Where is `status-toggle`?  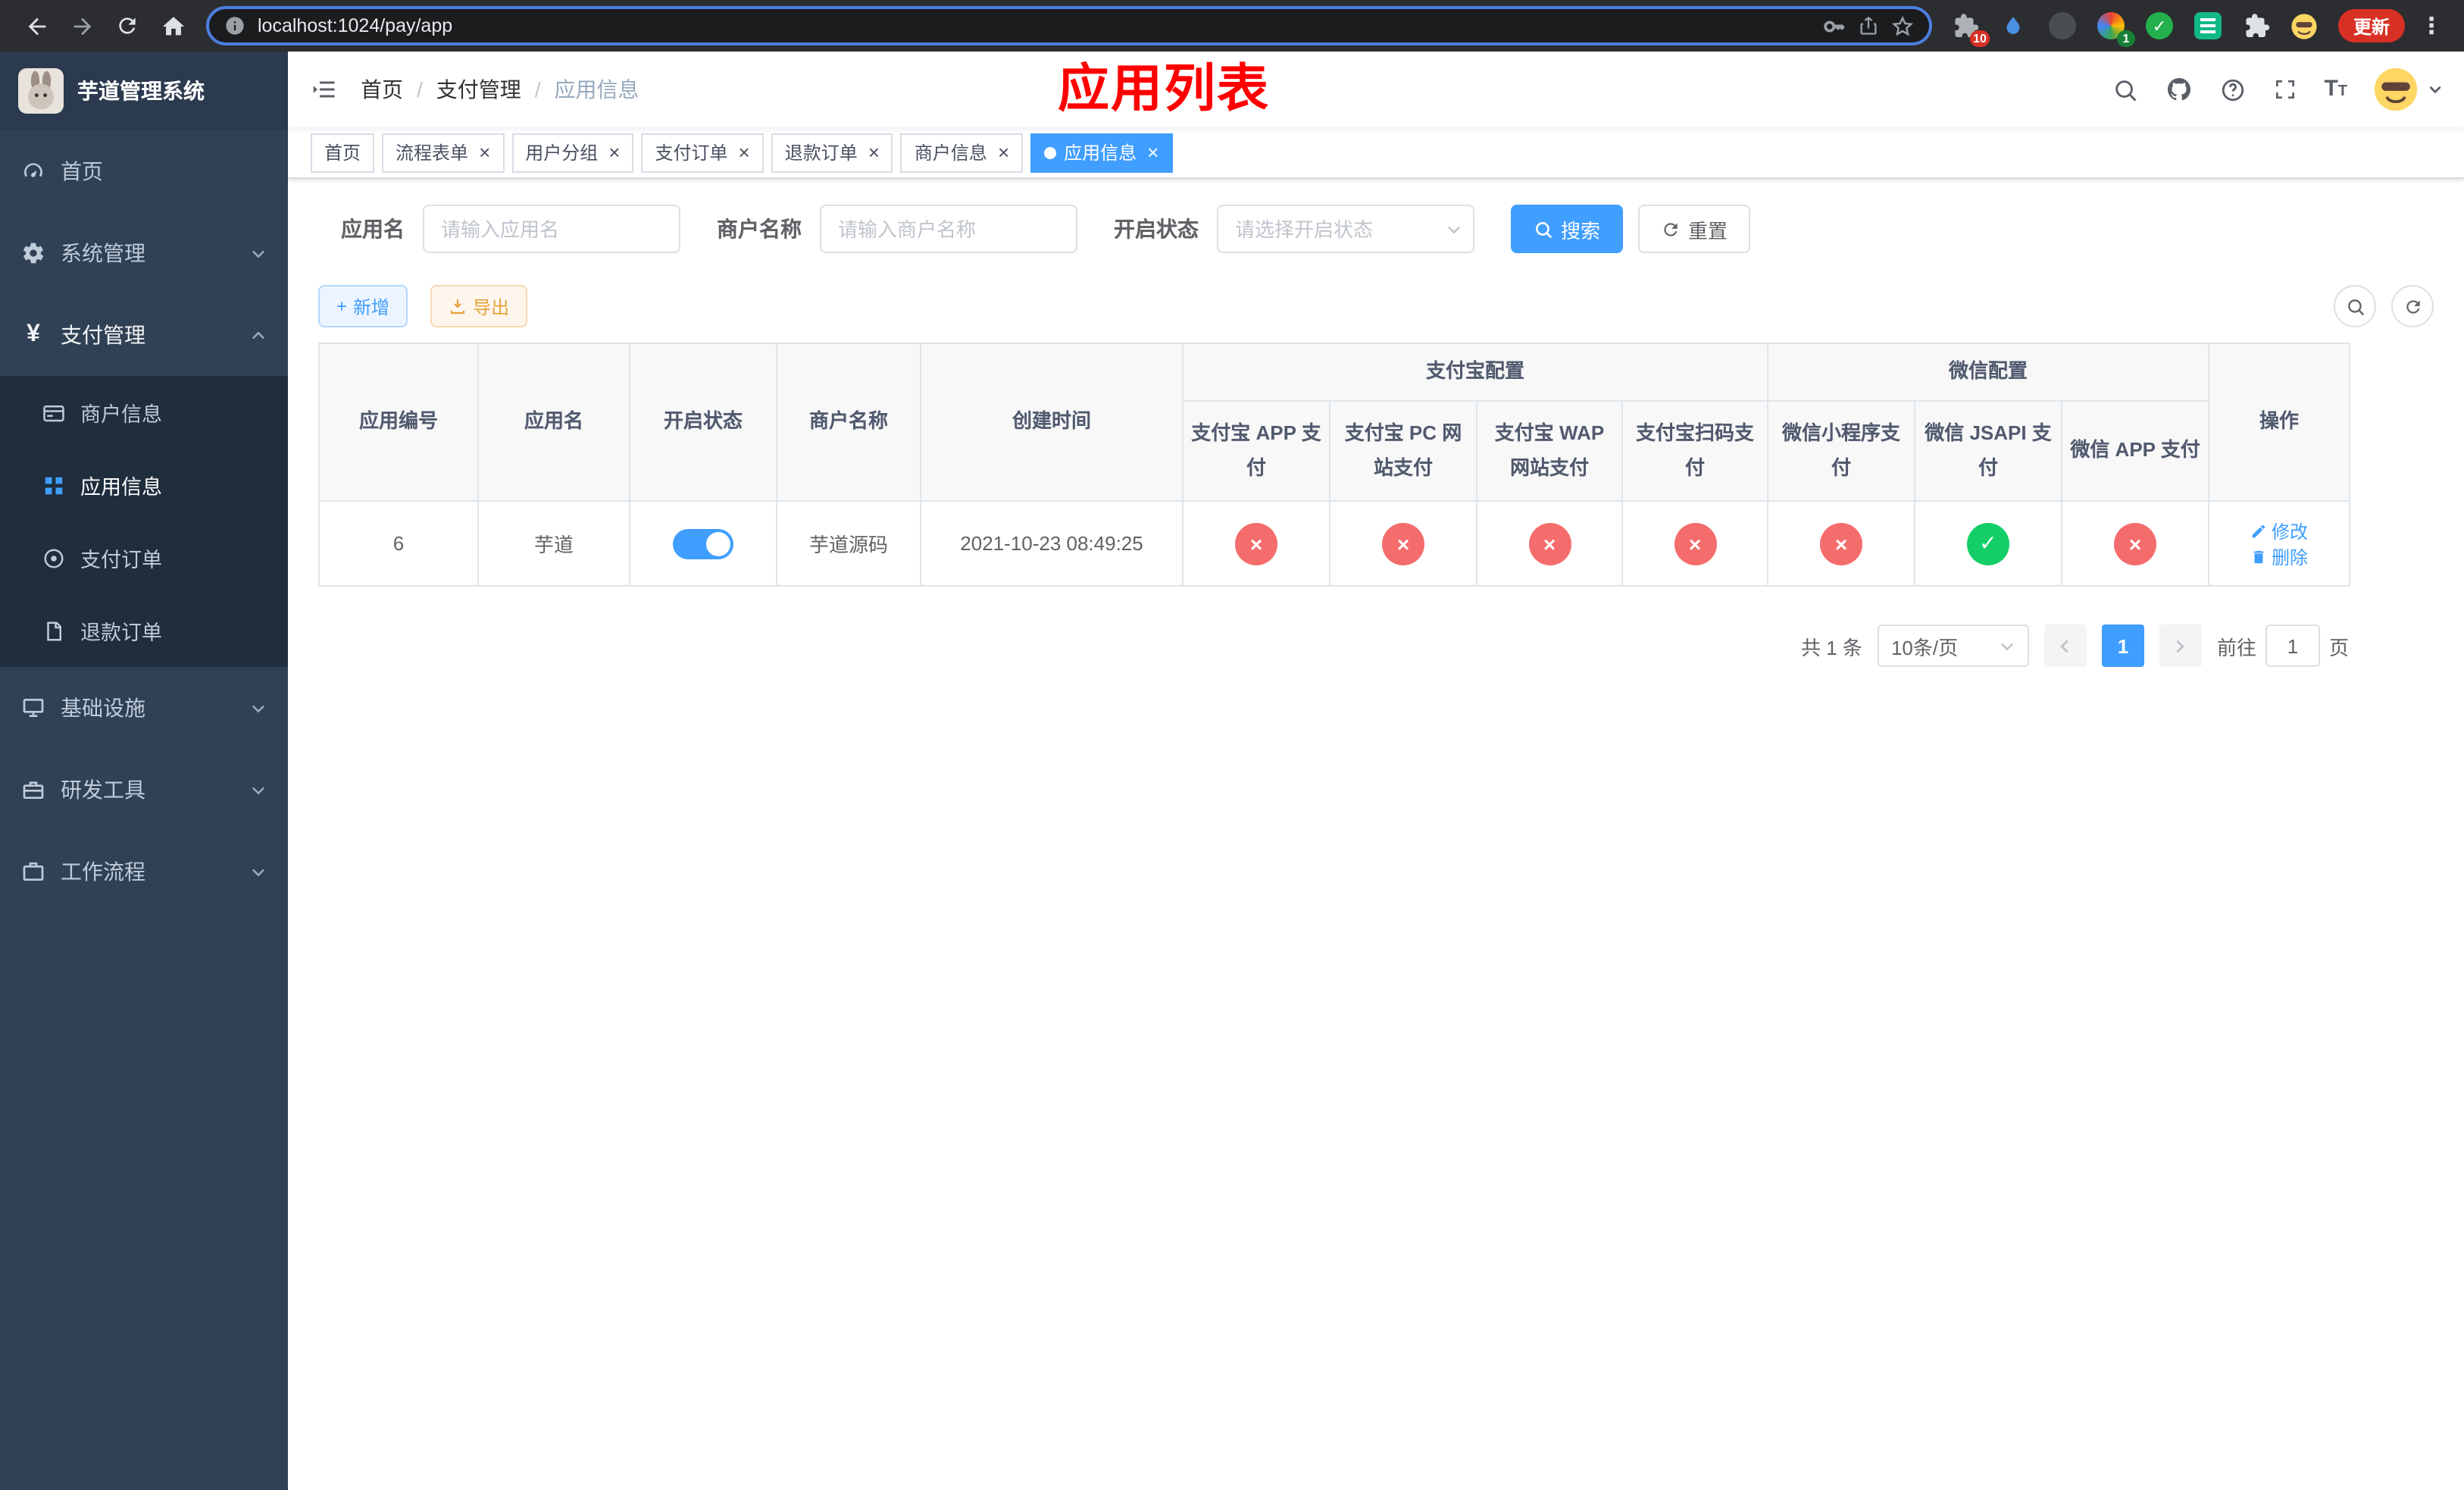 status-toggle is located at coordinates (703, 543).